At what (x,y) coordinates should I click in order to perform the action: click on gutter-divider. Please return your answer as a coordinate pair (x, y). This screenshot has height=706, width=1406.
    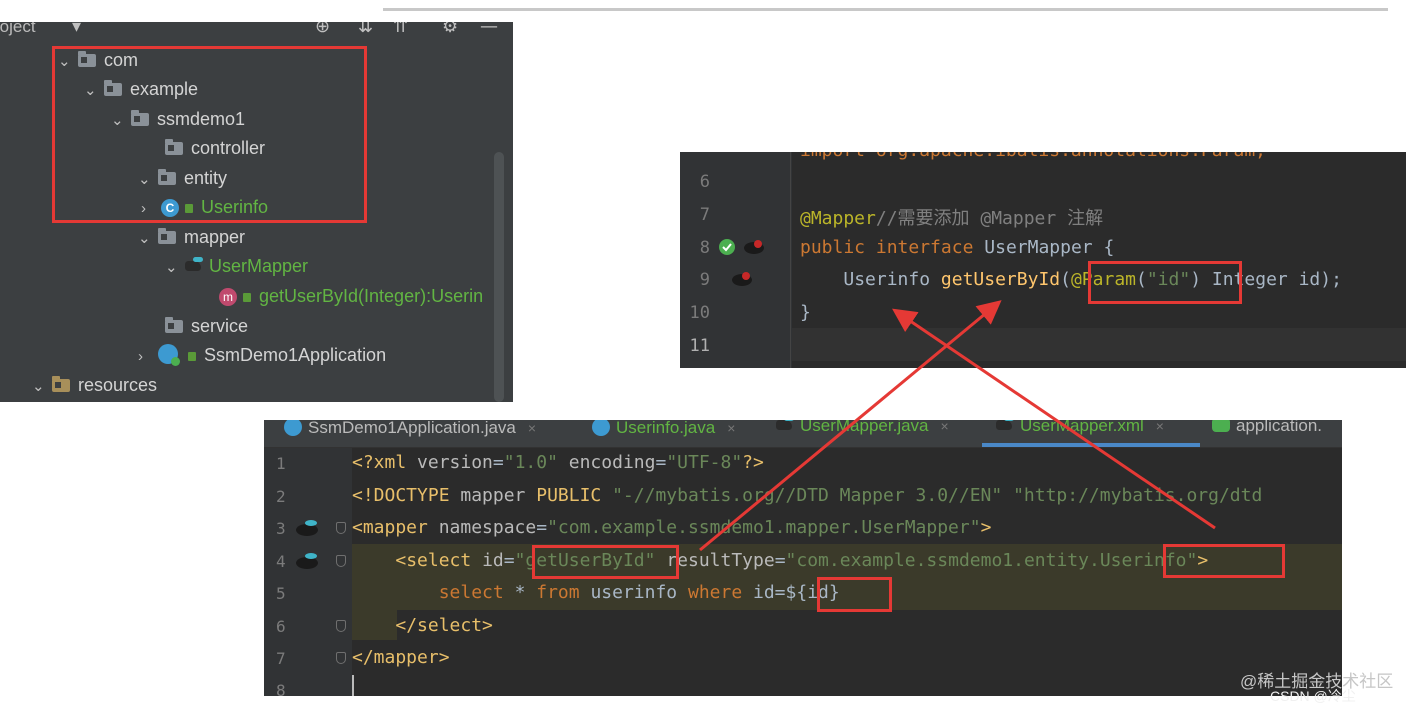
    Looking at the image, I should click on (790, 260).